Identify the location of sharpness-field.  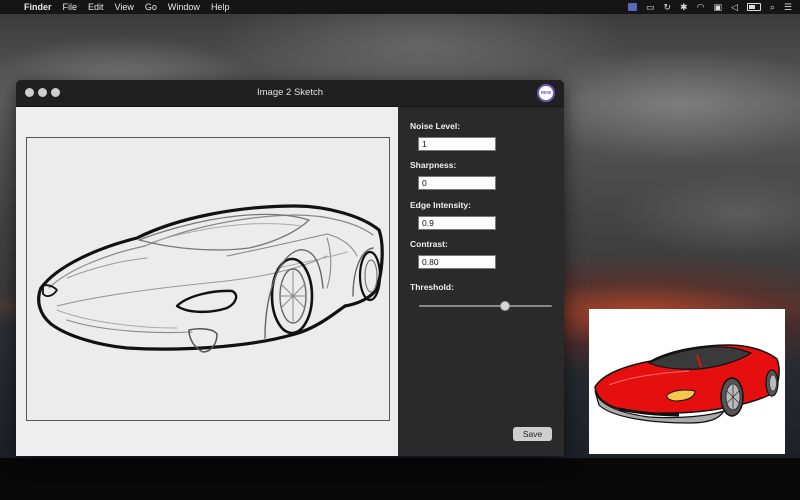
(457, 183).